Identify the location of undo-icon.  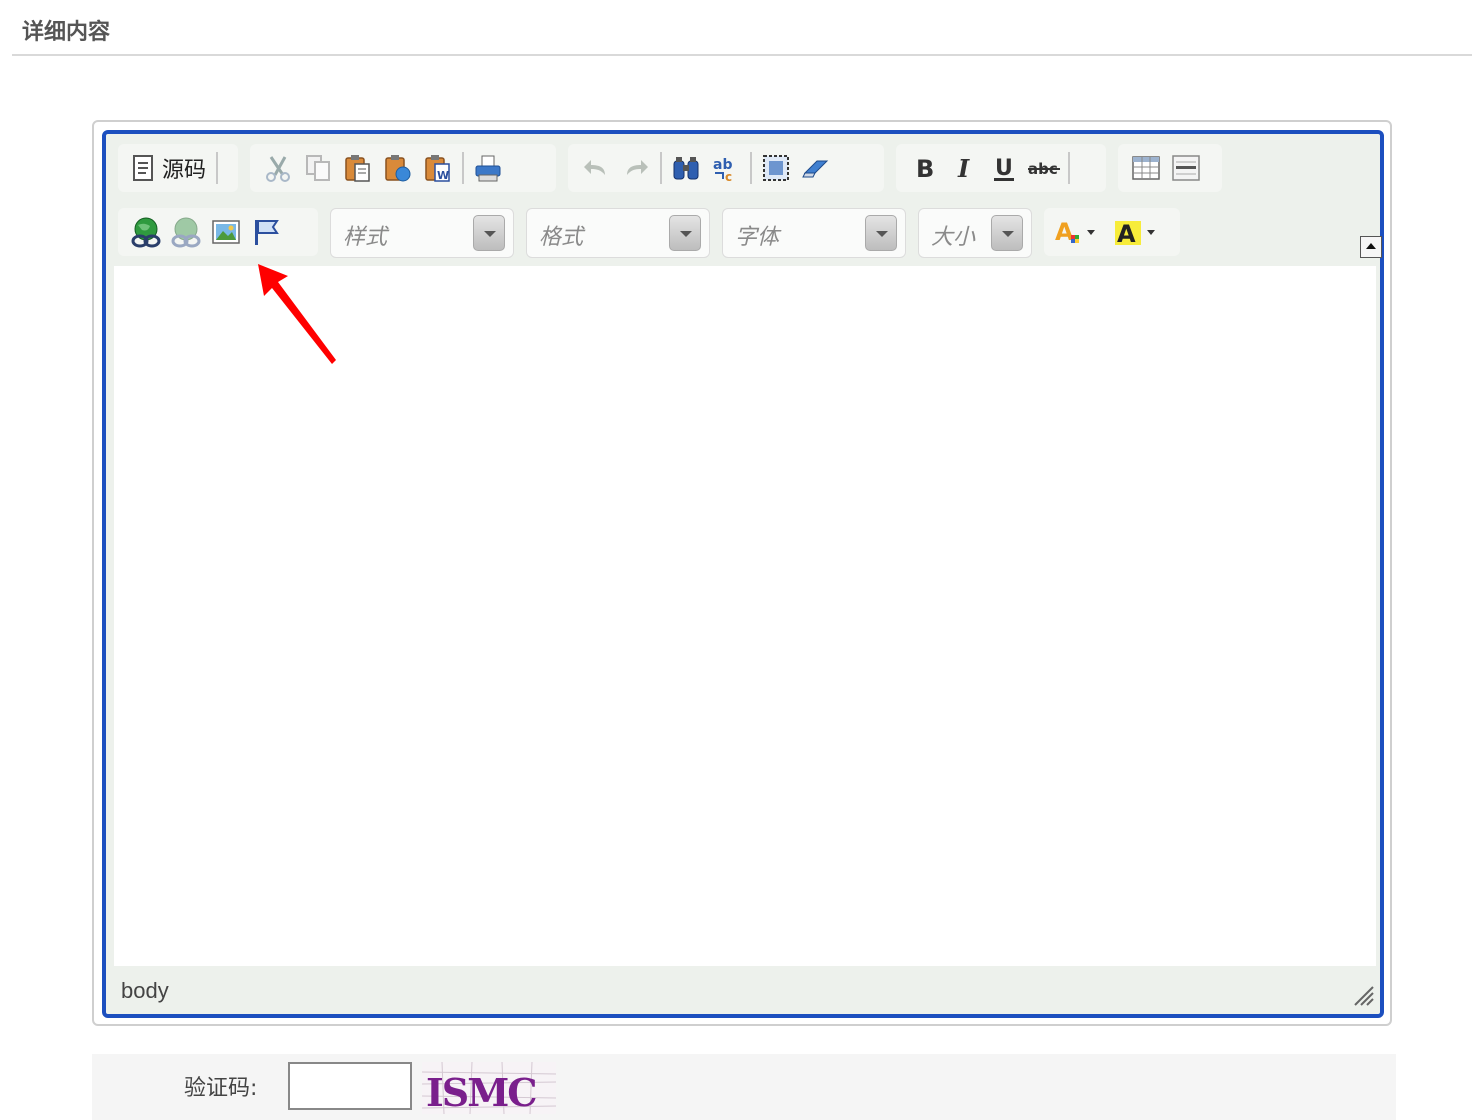
(594, 167).